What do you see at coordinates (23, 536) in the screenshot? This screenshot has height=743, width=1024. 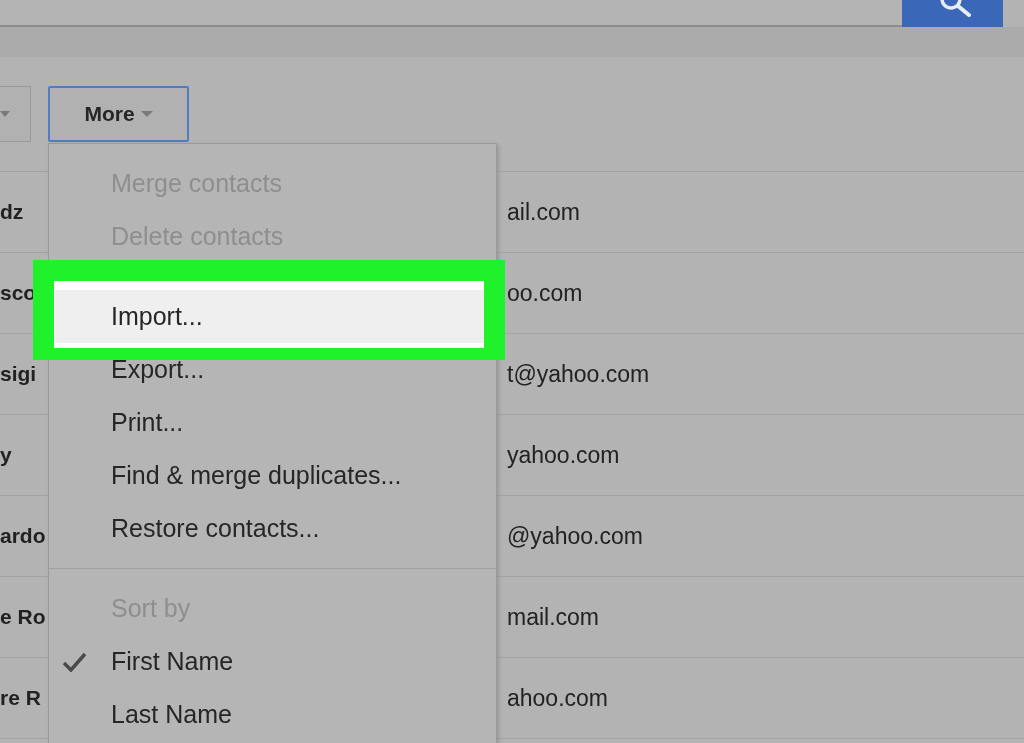 I see `contact-name: ardo` at bounding box center [23, 536].